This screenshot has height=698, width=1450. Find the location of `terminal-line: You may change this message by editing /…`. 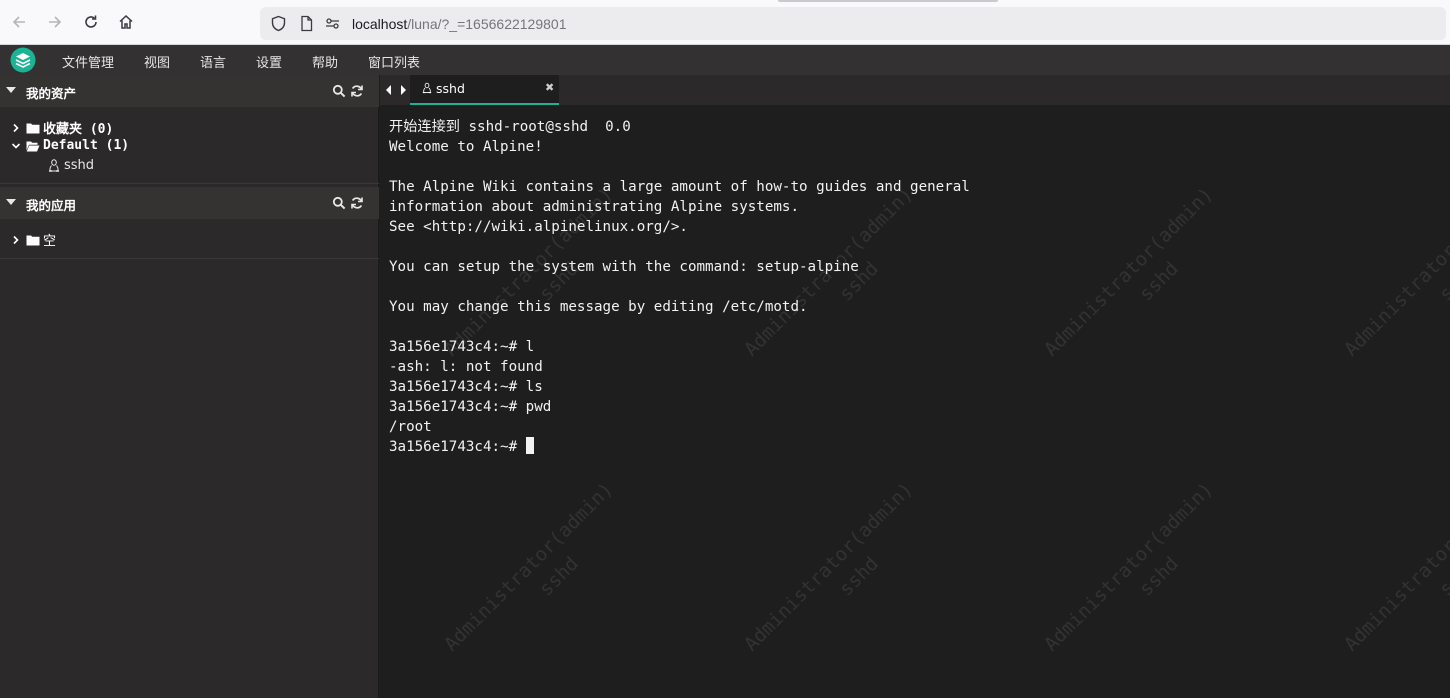

terminal-line: You may change this message by editing /… is located at coordinates (598, 307).